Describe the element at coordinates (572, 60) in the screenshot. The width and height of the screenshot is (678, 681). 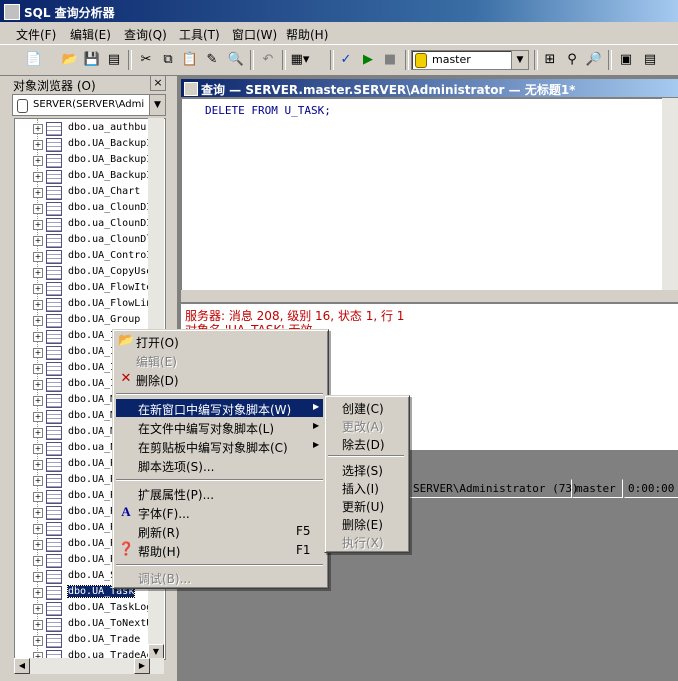
I see `object-search-icon: ⚲` at that location.